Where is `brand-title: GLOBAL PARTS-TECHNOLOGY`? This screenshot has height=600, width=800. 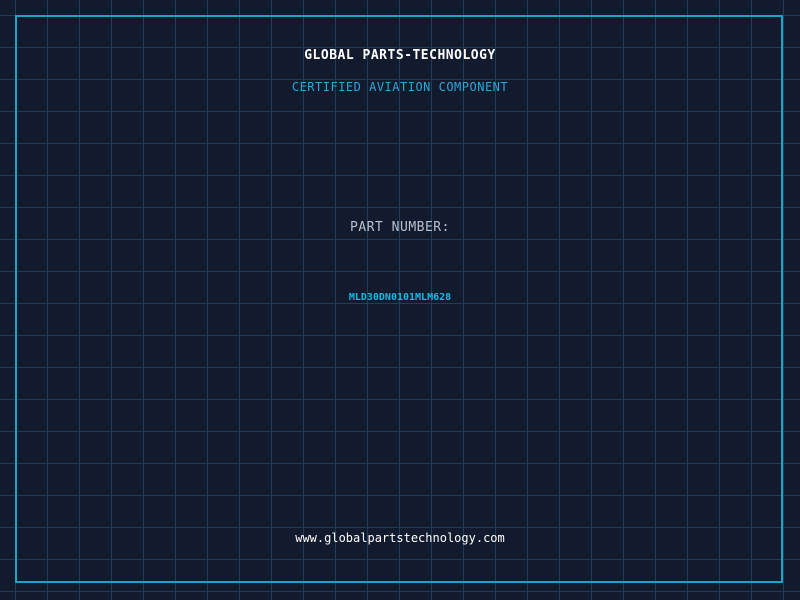
brand-title: GLOBAL PARTS-TECHNOLOGY is located at coordinates (400, 55).